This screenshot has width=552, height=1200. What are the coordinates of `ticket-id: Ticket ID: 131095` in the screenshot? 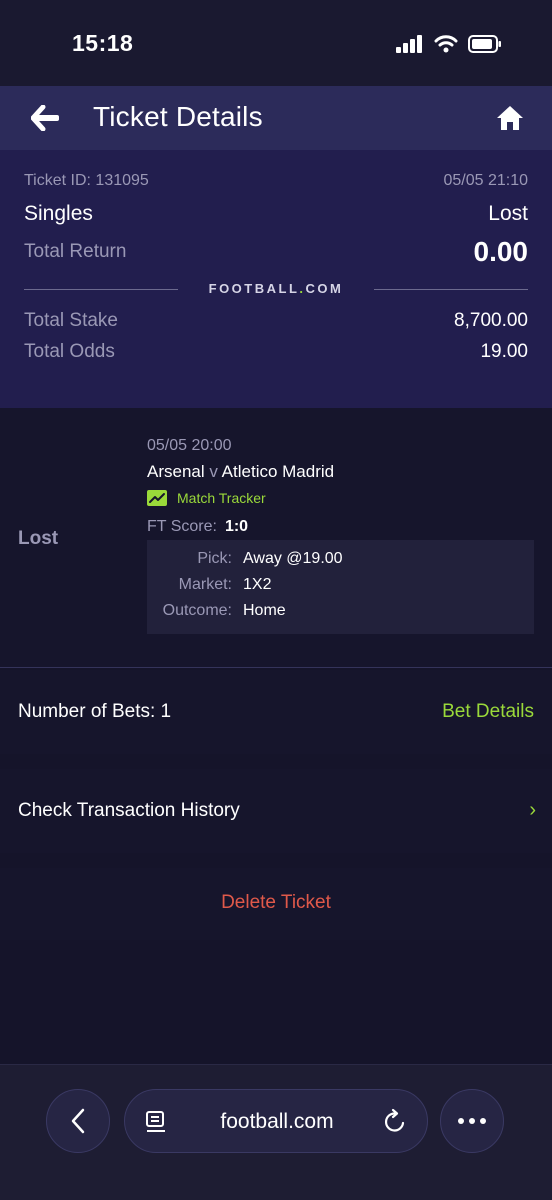 It's located at (86, 180).